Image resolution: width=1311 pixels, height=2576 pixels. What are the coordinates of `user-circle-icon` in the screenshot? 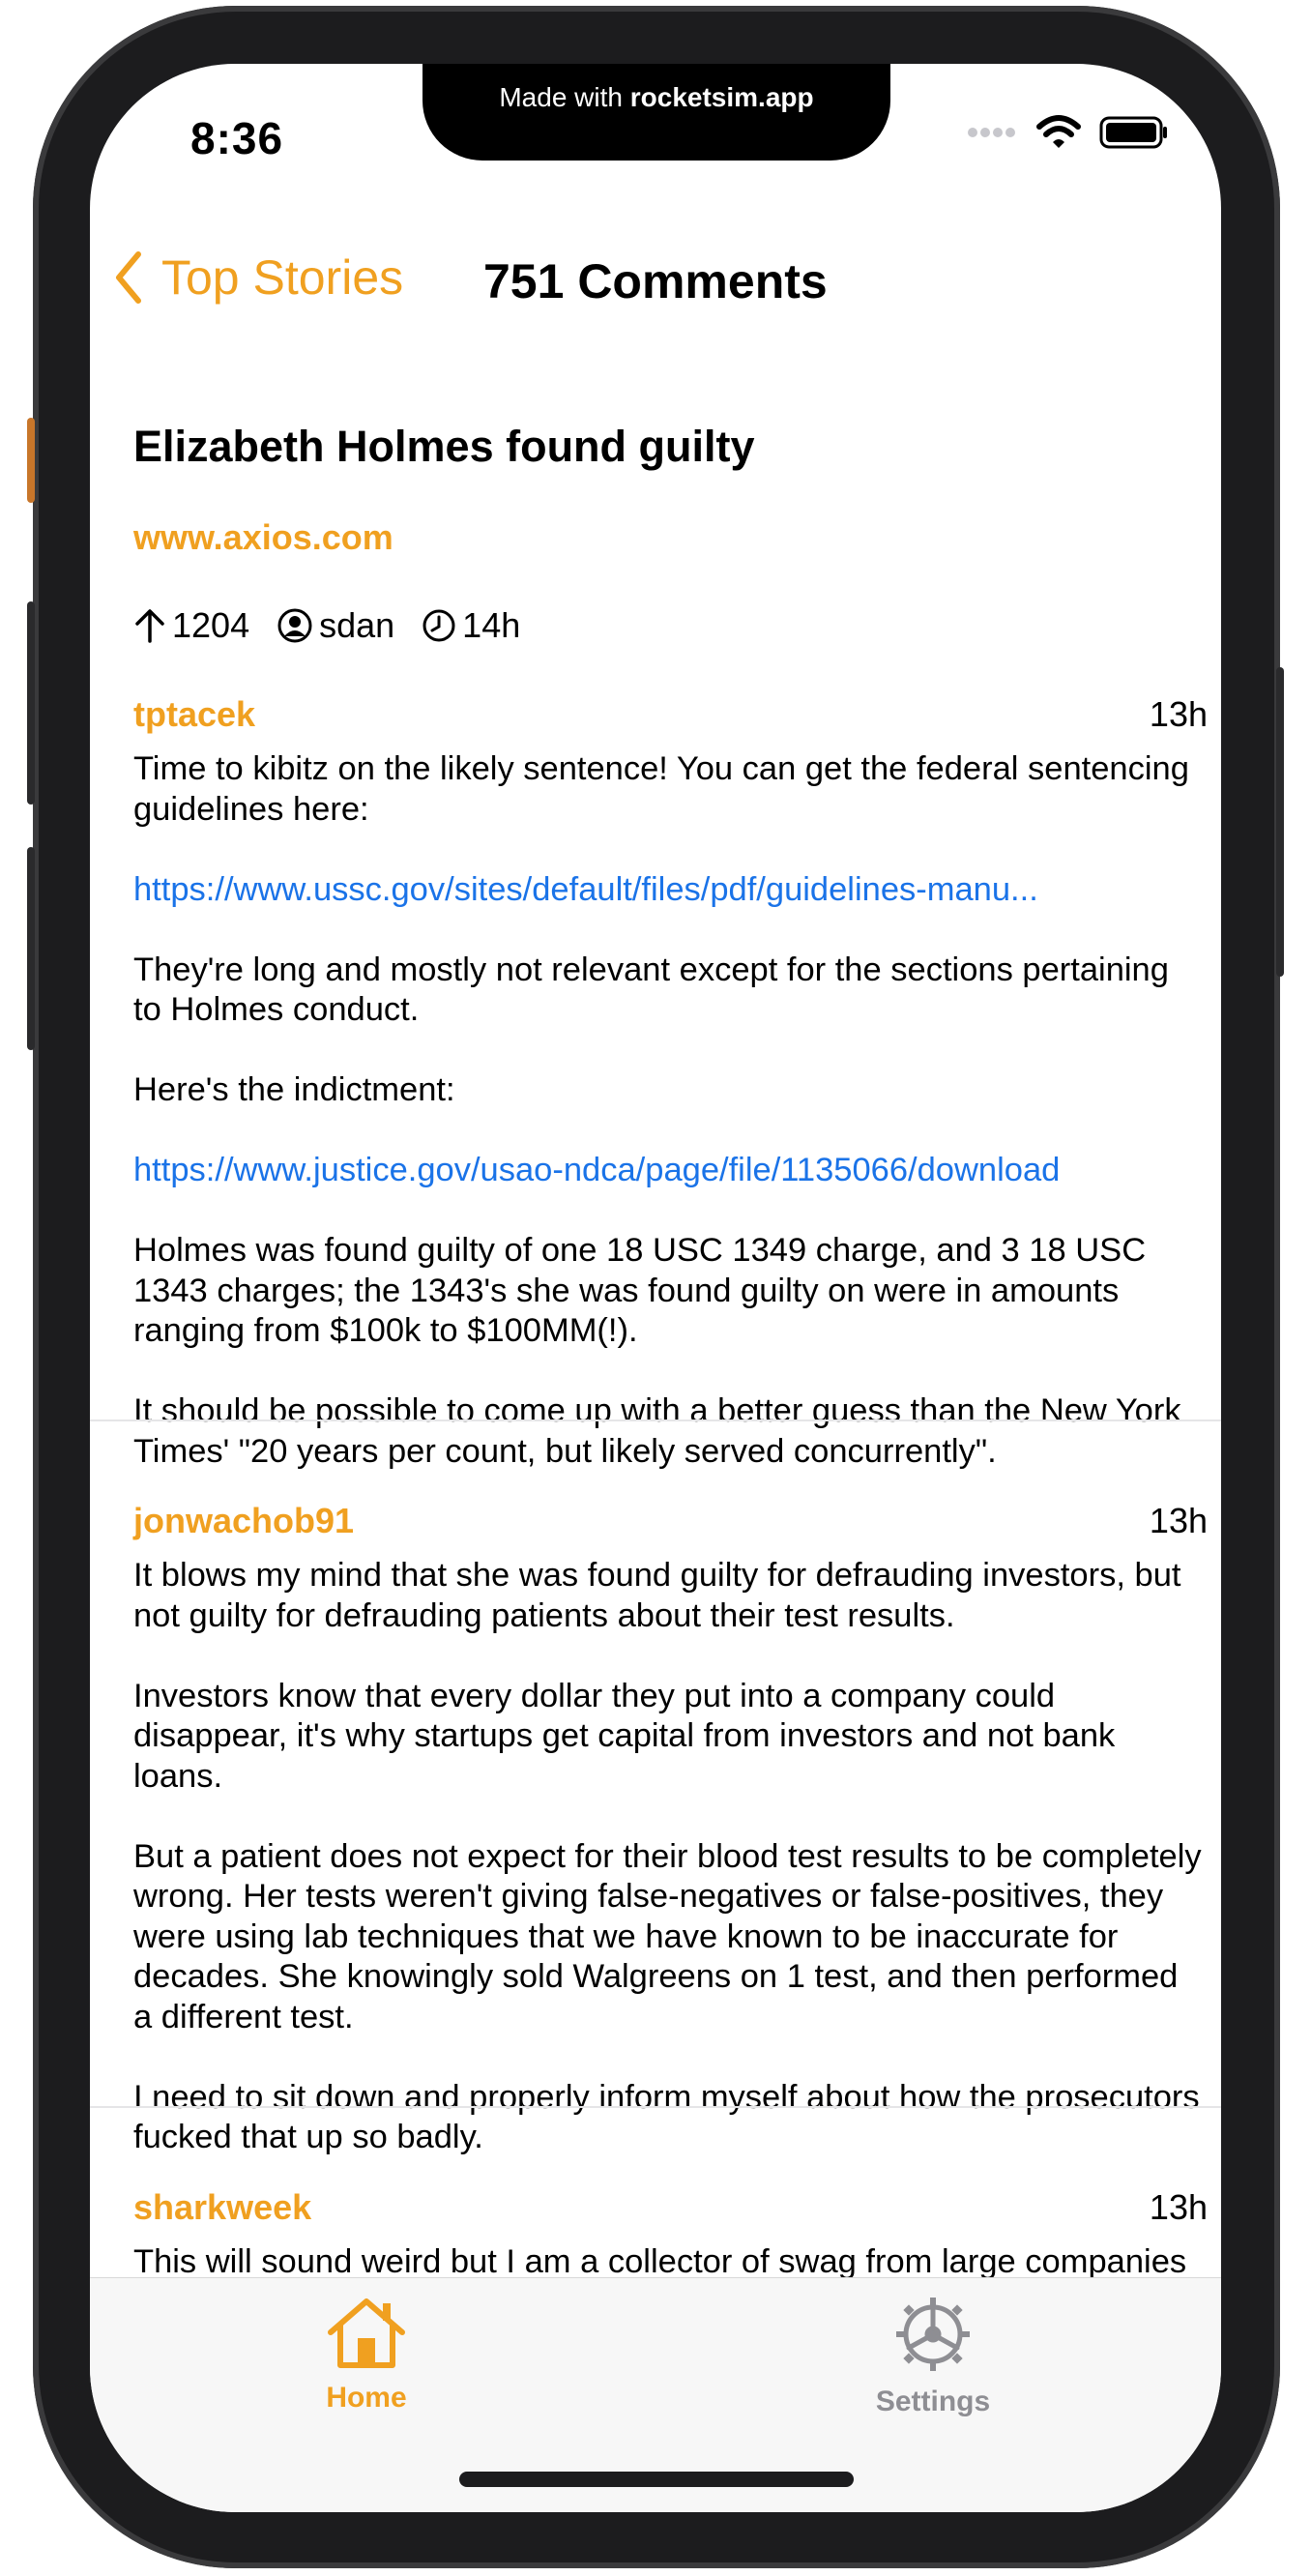 It's located at (294, 625).